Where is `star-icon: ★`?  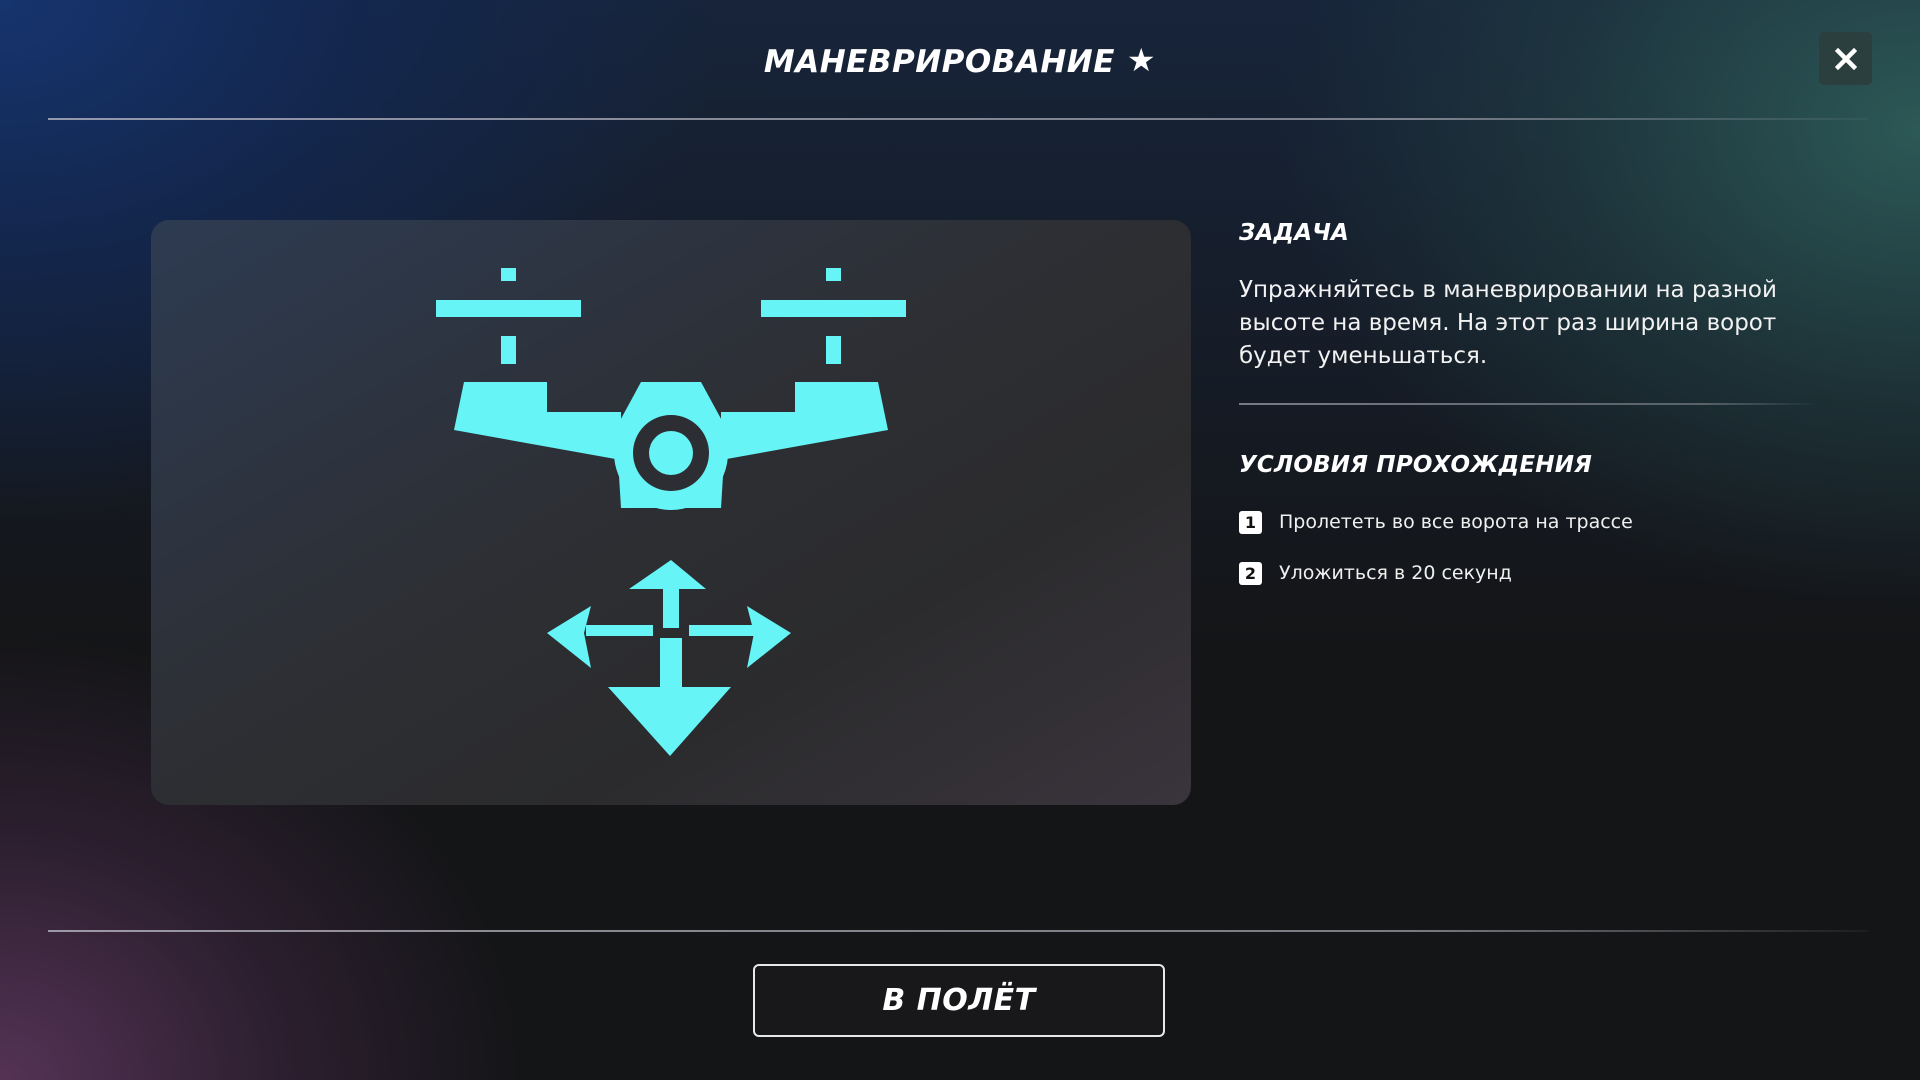 star-icon: ★ is located at coordinates (1141, 60).